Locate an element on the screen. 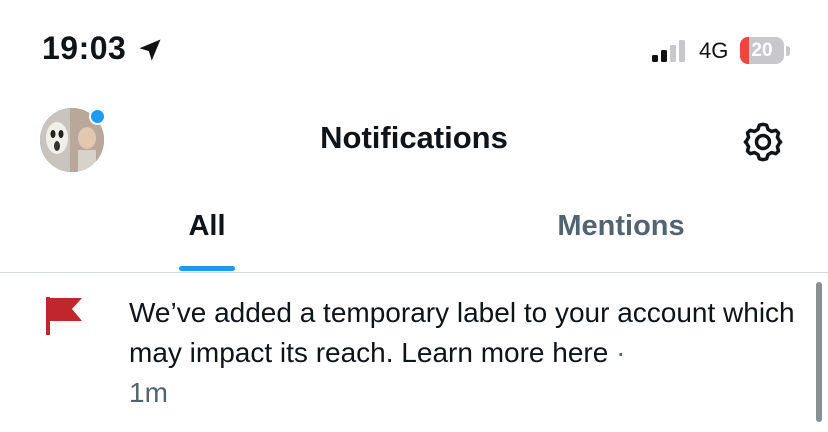 This screenshot has height=432, width=828. flag-icon is located at coordinates (64, 316).